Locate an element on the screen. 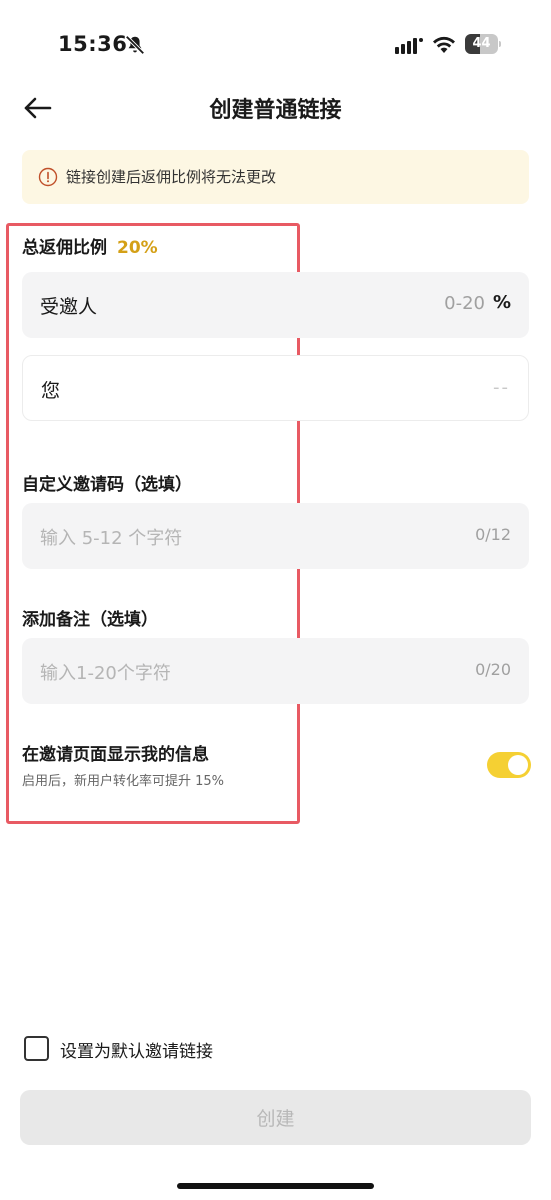 The width and height of the screenshot is (551, 1200). status-time: 15:36 is located at coordinates (93, 44).